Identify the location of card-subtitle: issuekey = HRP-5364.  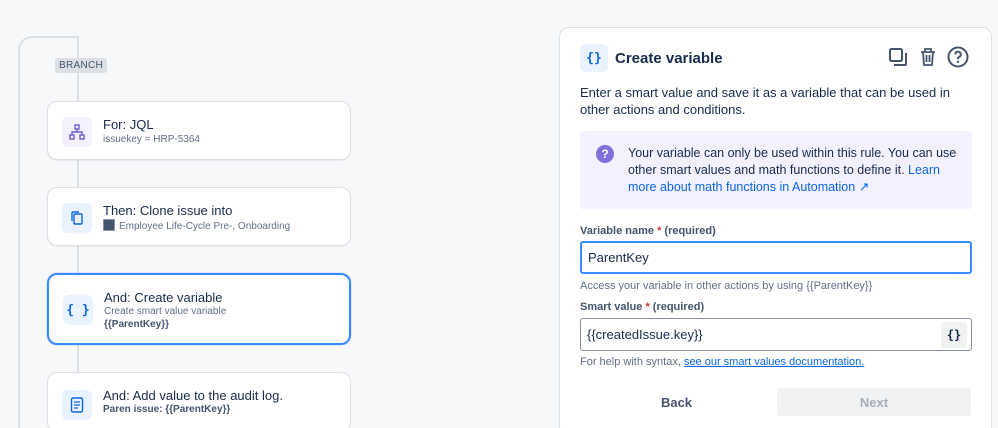
(151, 139).